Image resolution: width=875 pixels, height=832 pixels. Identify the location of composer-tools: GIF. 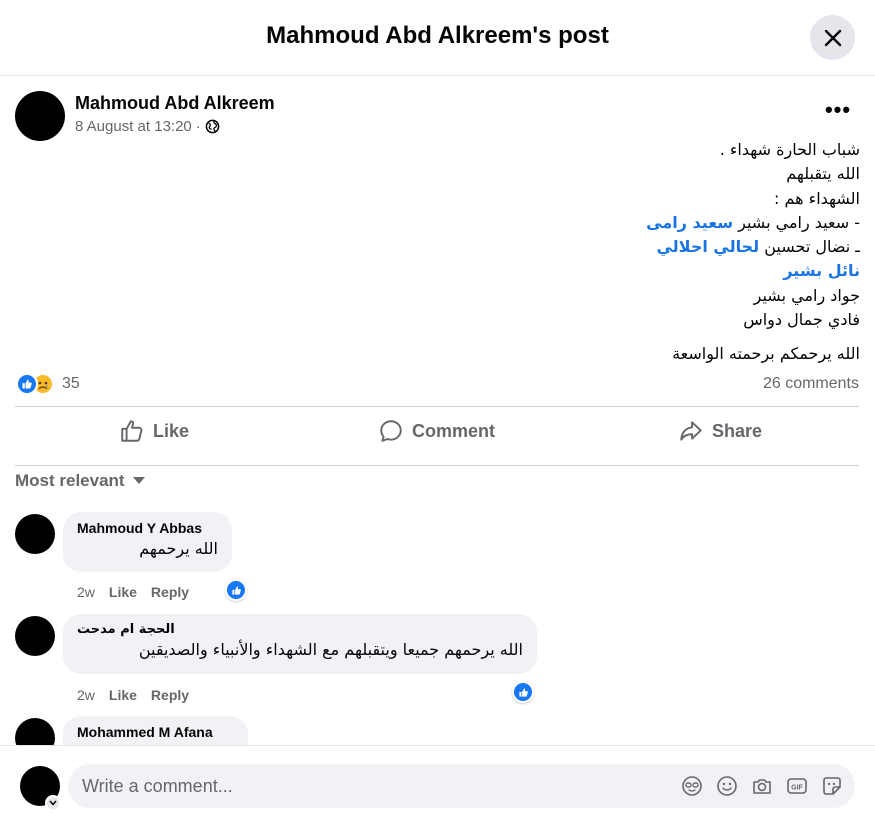
(761, 785).